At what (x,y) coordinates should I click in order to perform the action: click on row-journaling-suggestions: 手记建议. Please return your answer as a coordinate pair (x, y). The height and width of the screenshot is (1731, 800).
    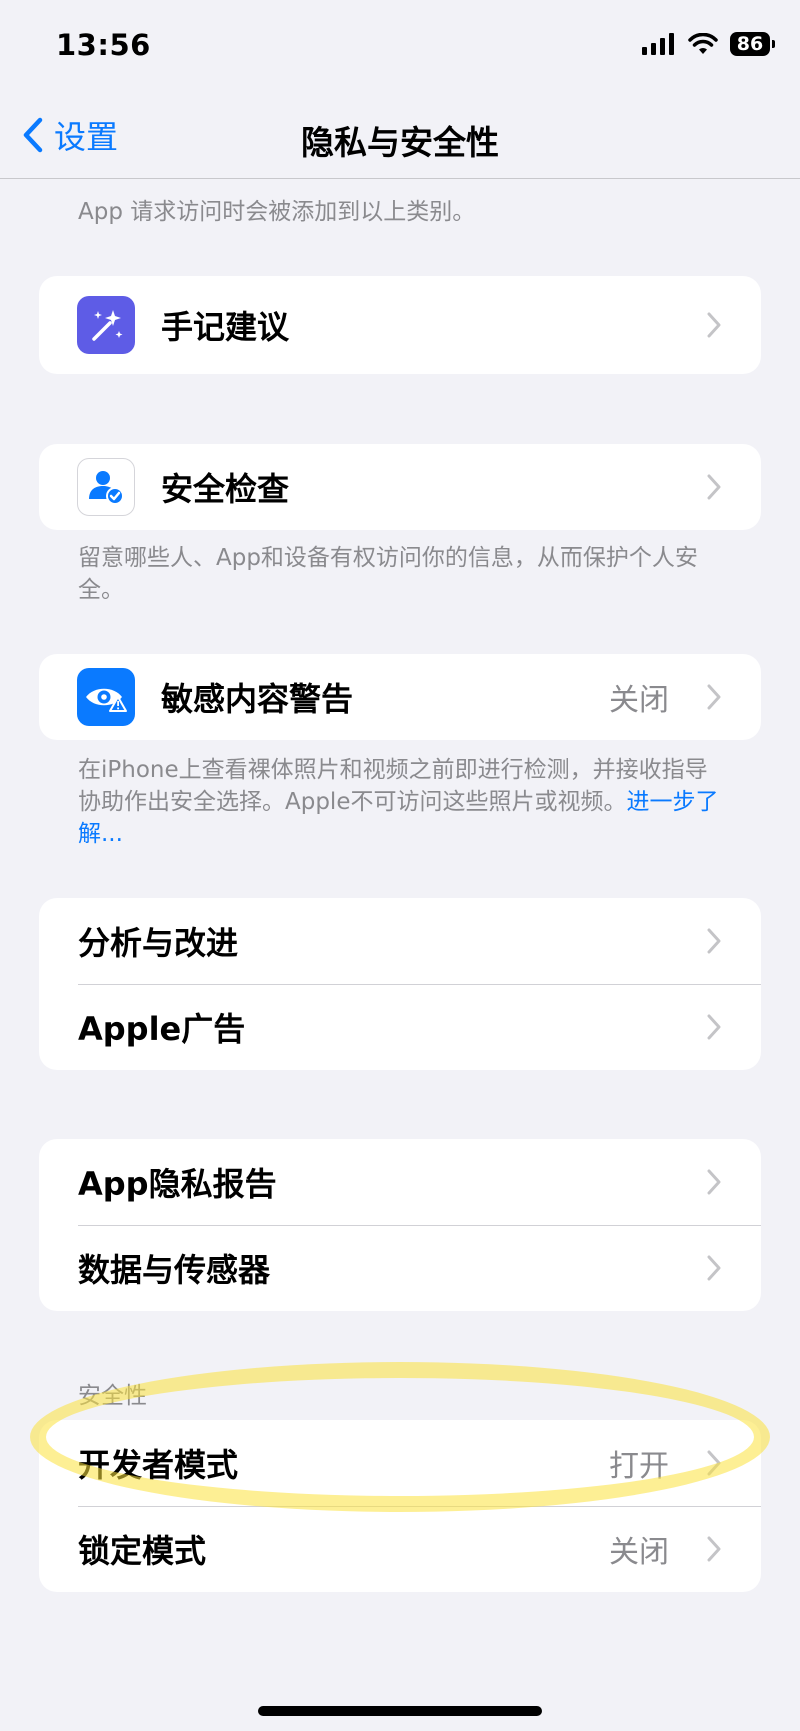
    Looking at the image, I should click on (400, 325).